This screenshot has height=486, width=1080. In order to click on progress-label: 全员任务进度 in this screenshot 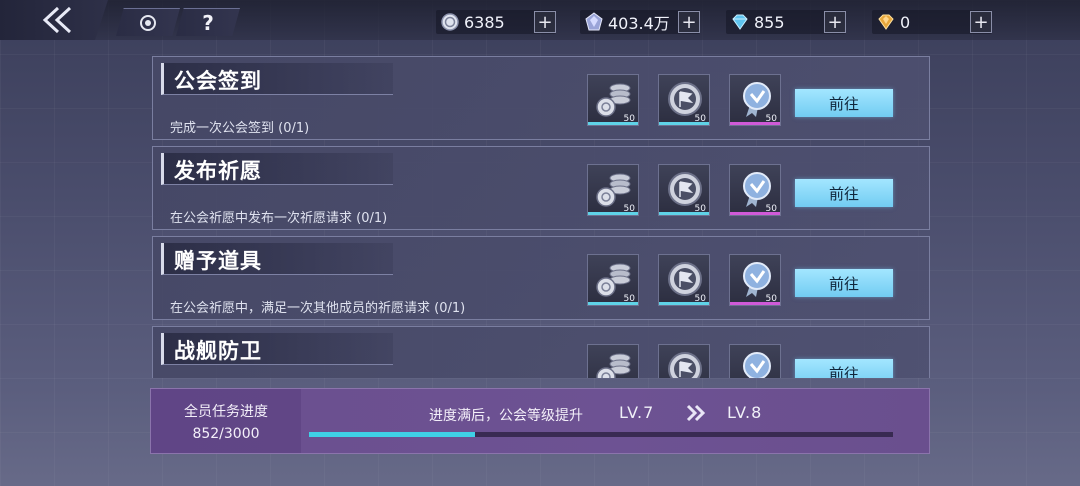, I will do `click(226, 412)`.